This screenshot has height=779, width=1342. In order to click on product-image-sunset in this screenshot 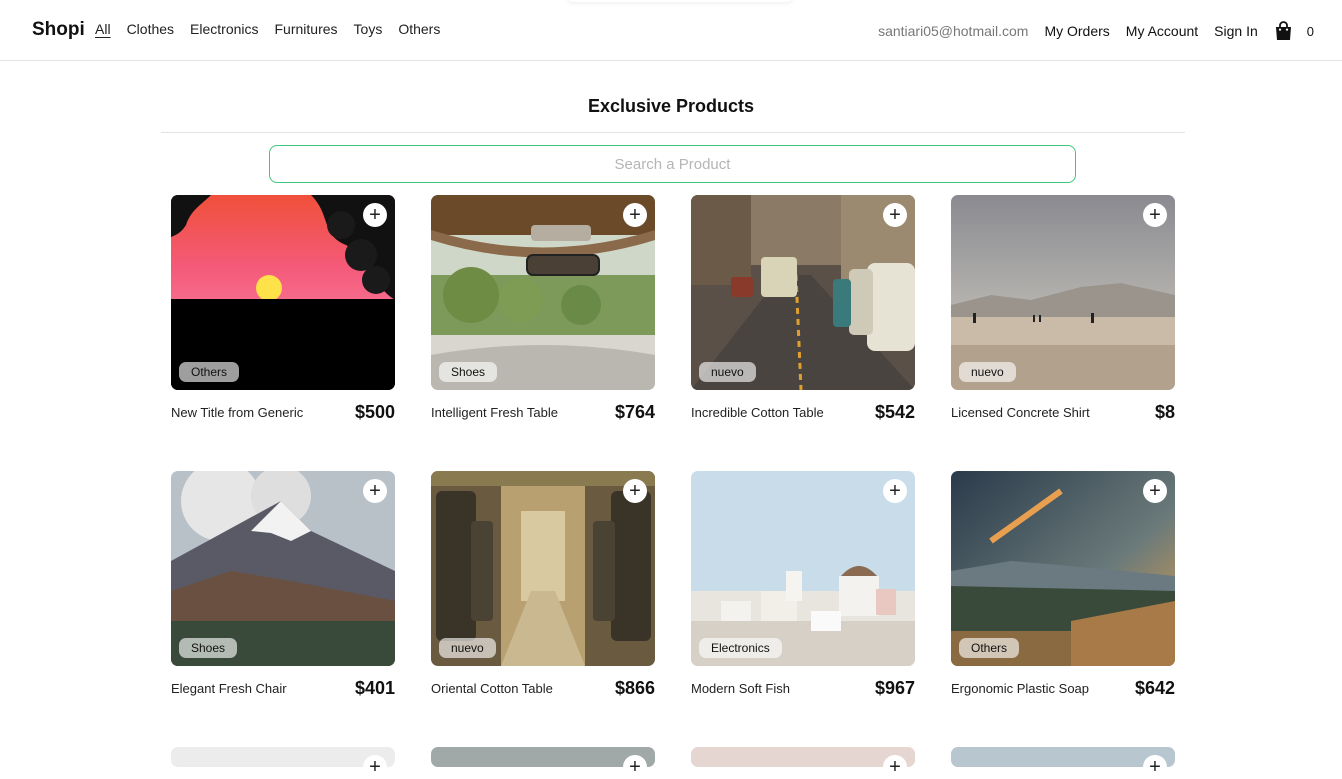, I will do `click(283, 292)`.